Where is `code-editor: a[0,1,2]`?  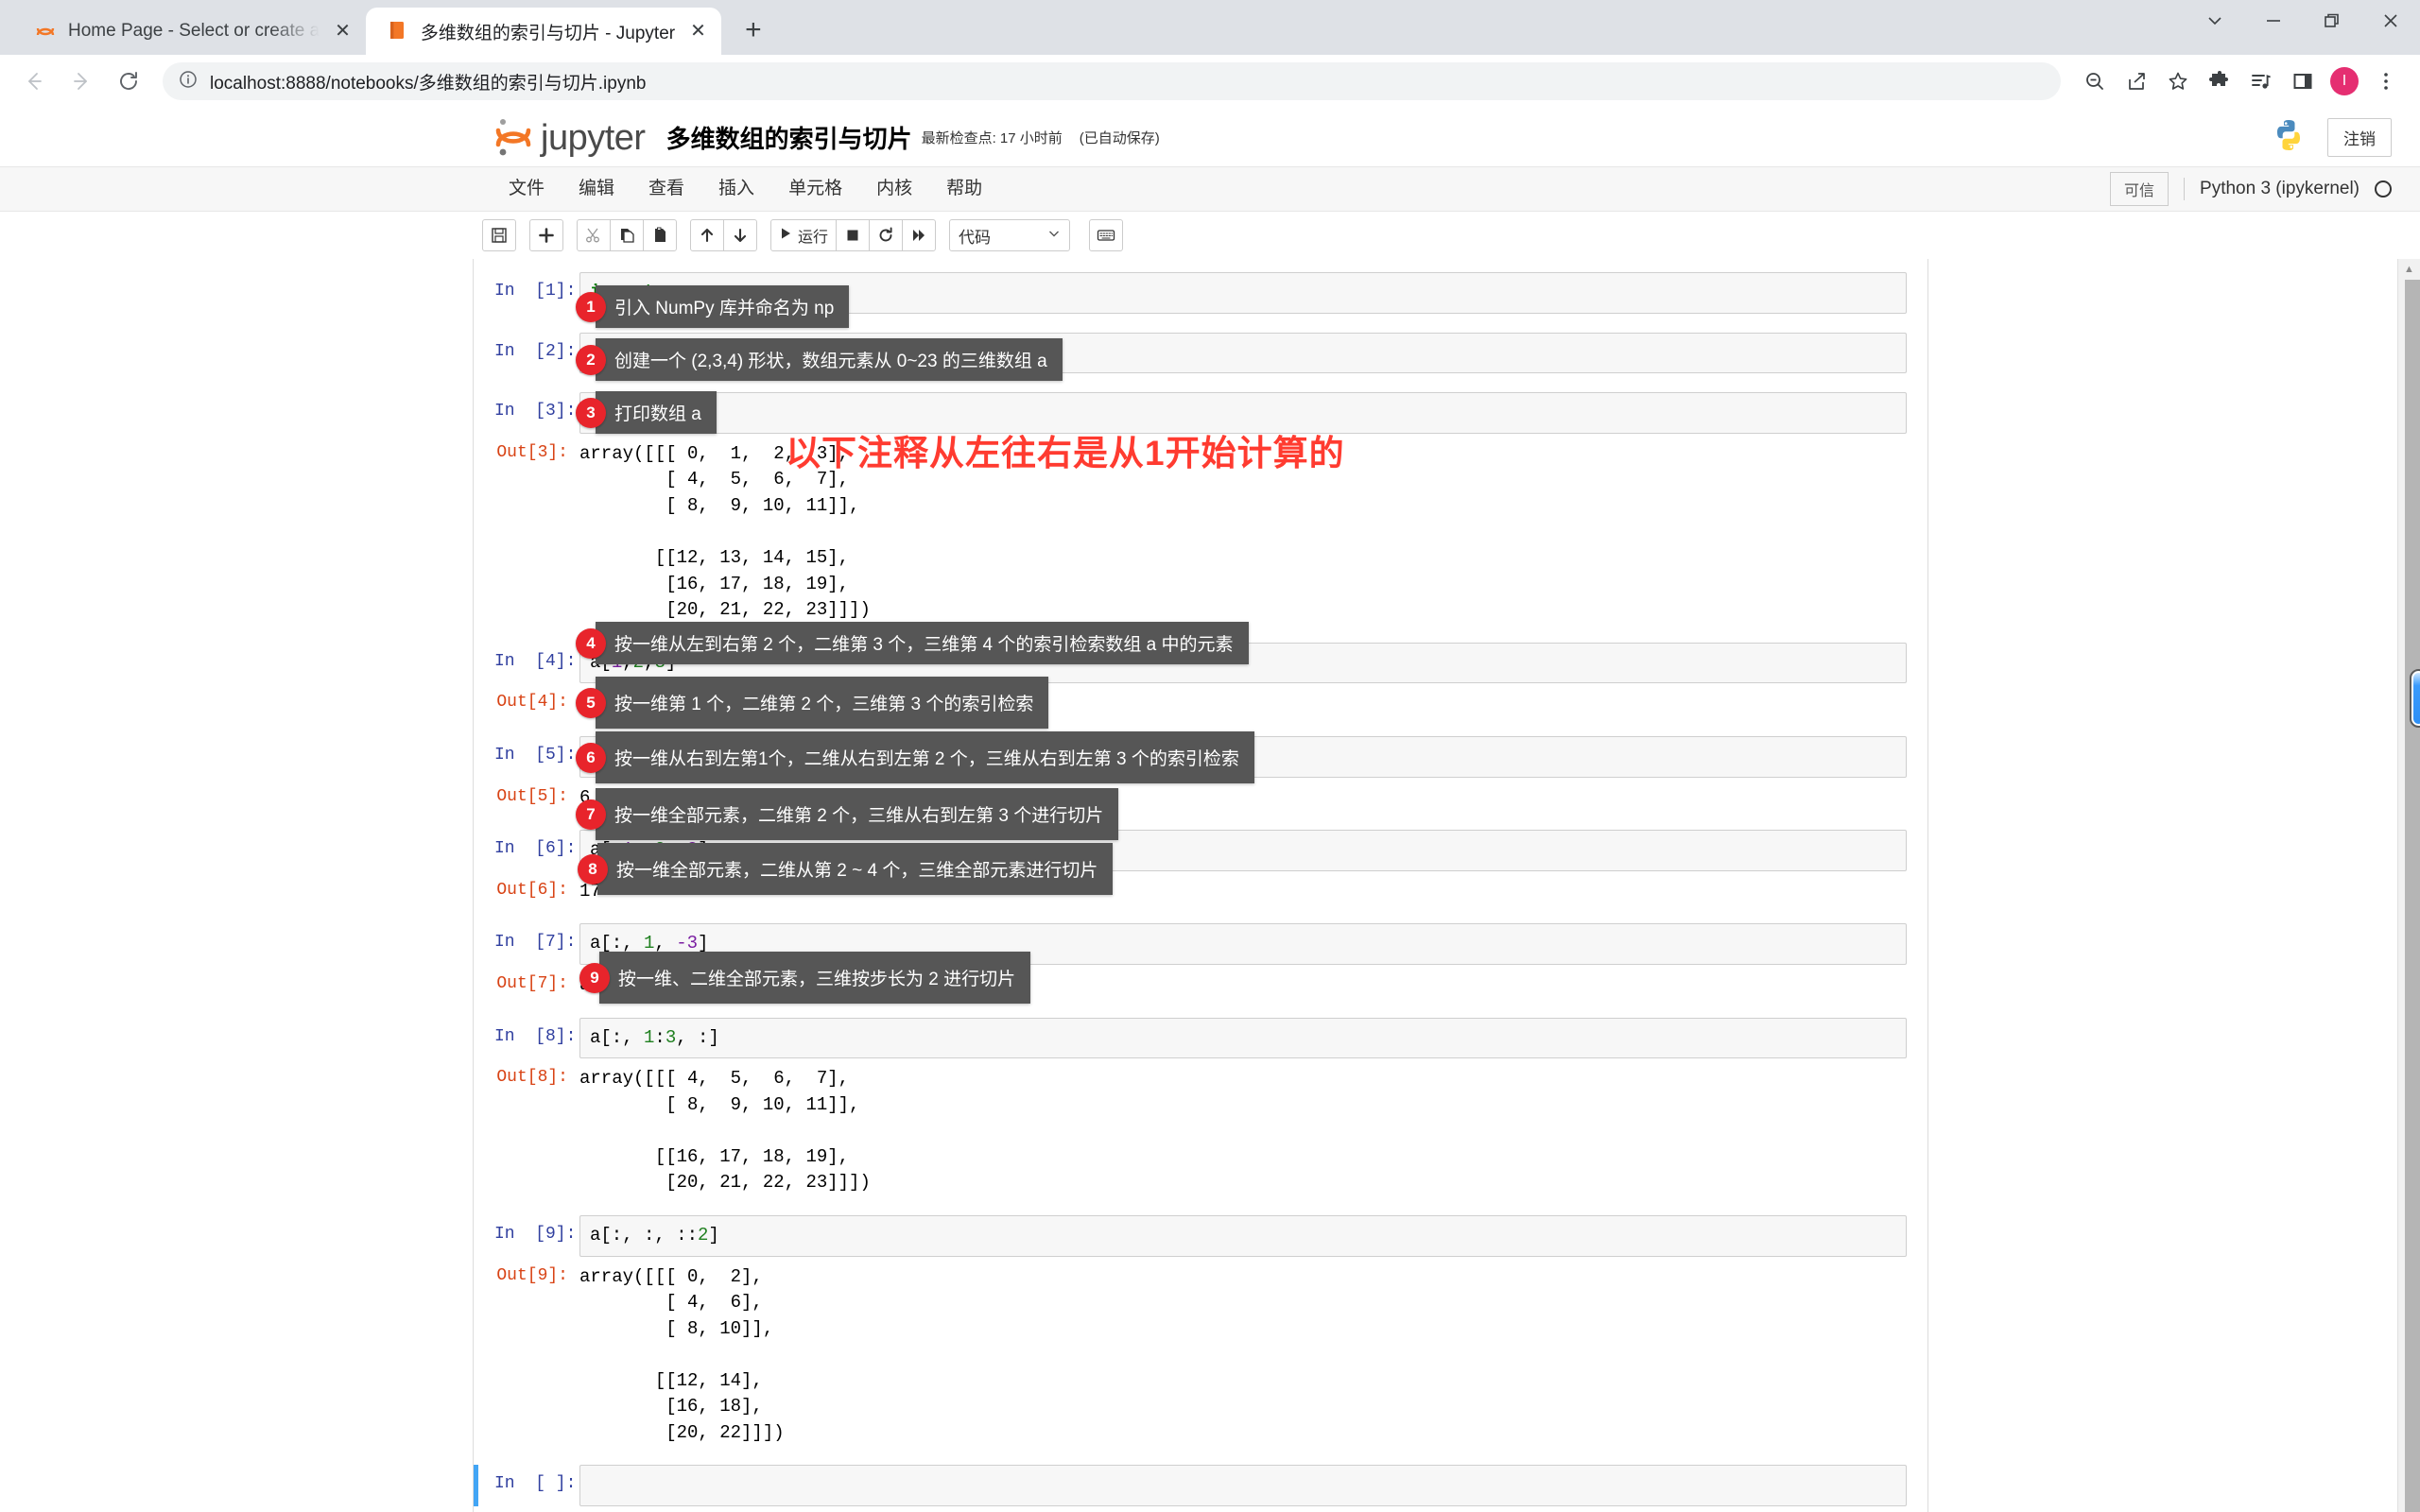 code-editor: a[0,1,2] is located at coordinates (1243, 756).